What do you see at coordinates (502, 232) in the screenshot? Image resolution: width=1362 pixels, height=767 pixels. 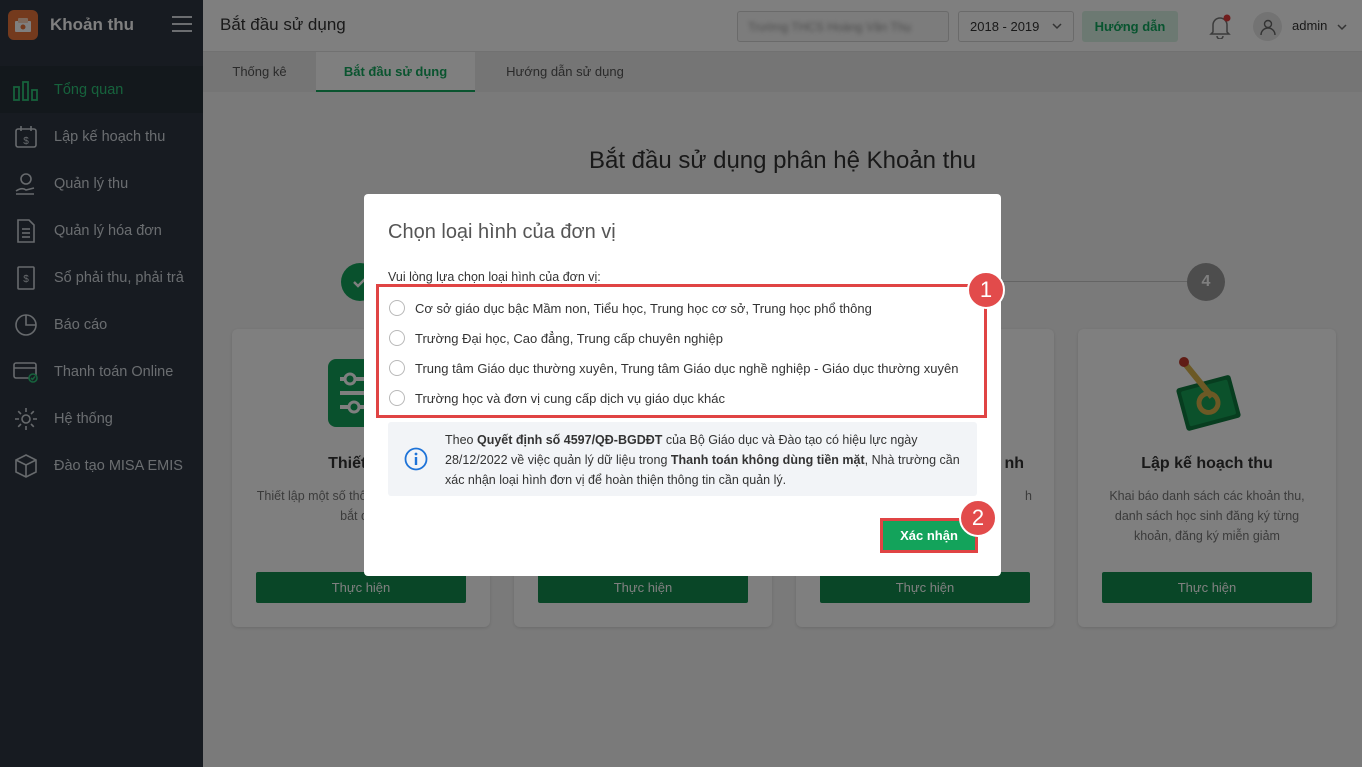 I see `dialog-title: Chọn loại hình của đơn vị` at bounding box center [502, 232].